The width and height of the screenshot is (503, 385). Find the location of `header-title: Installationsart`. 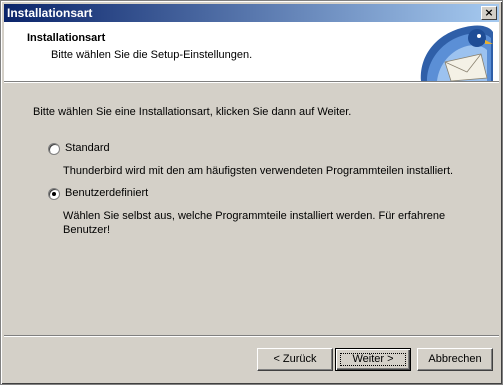

header-title: Installationsart is located at coordinates (66, 38).